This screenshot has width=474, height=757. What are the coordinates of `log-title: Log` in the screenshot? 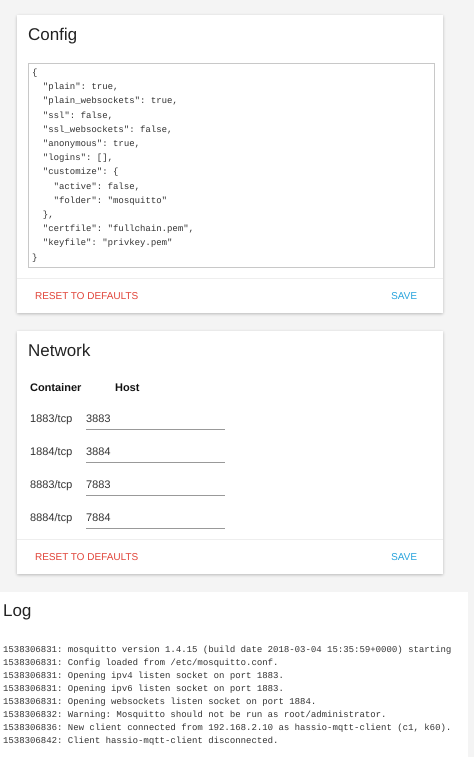 It's located at (17, 611).